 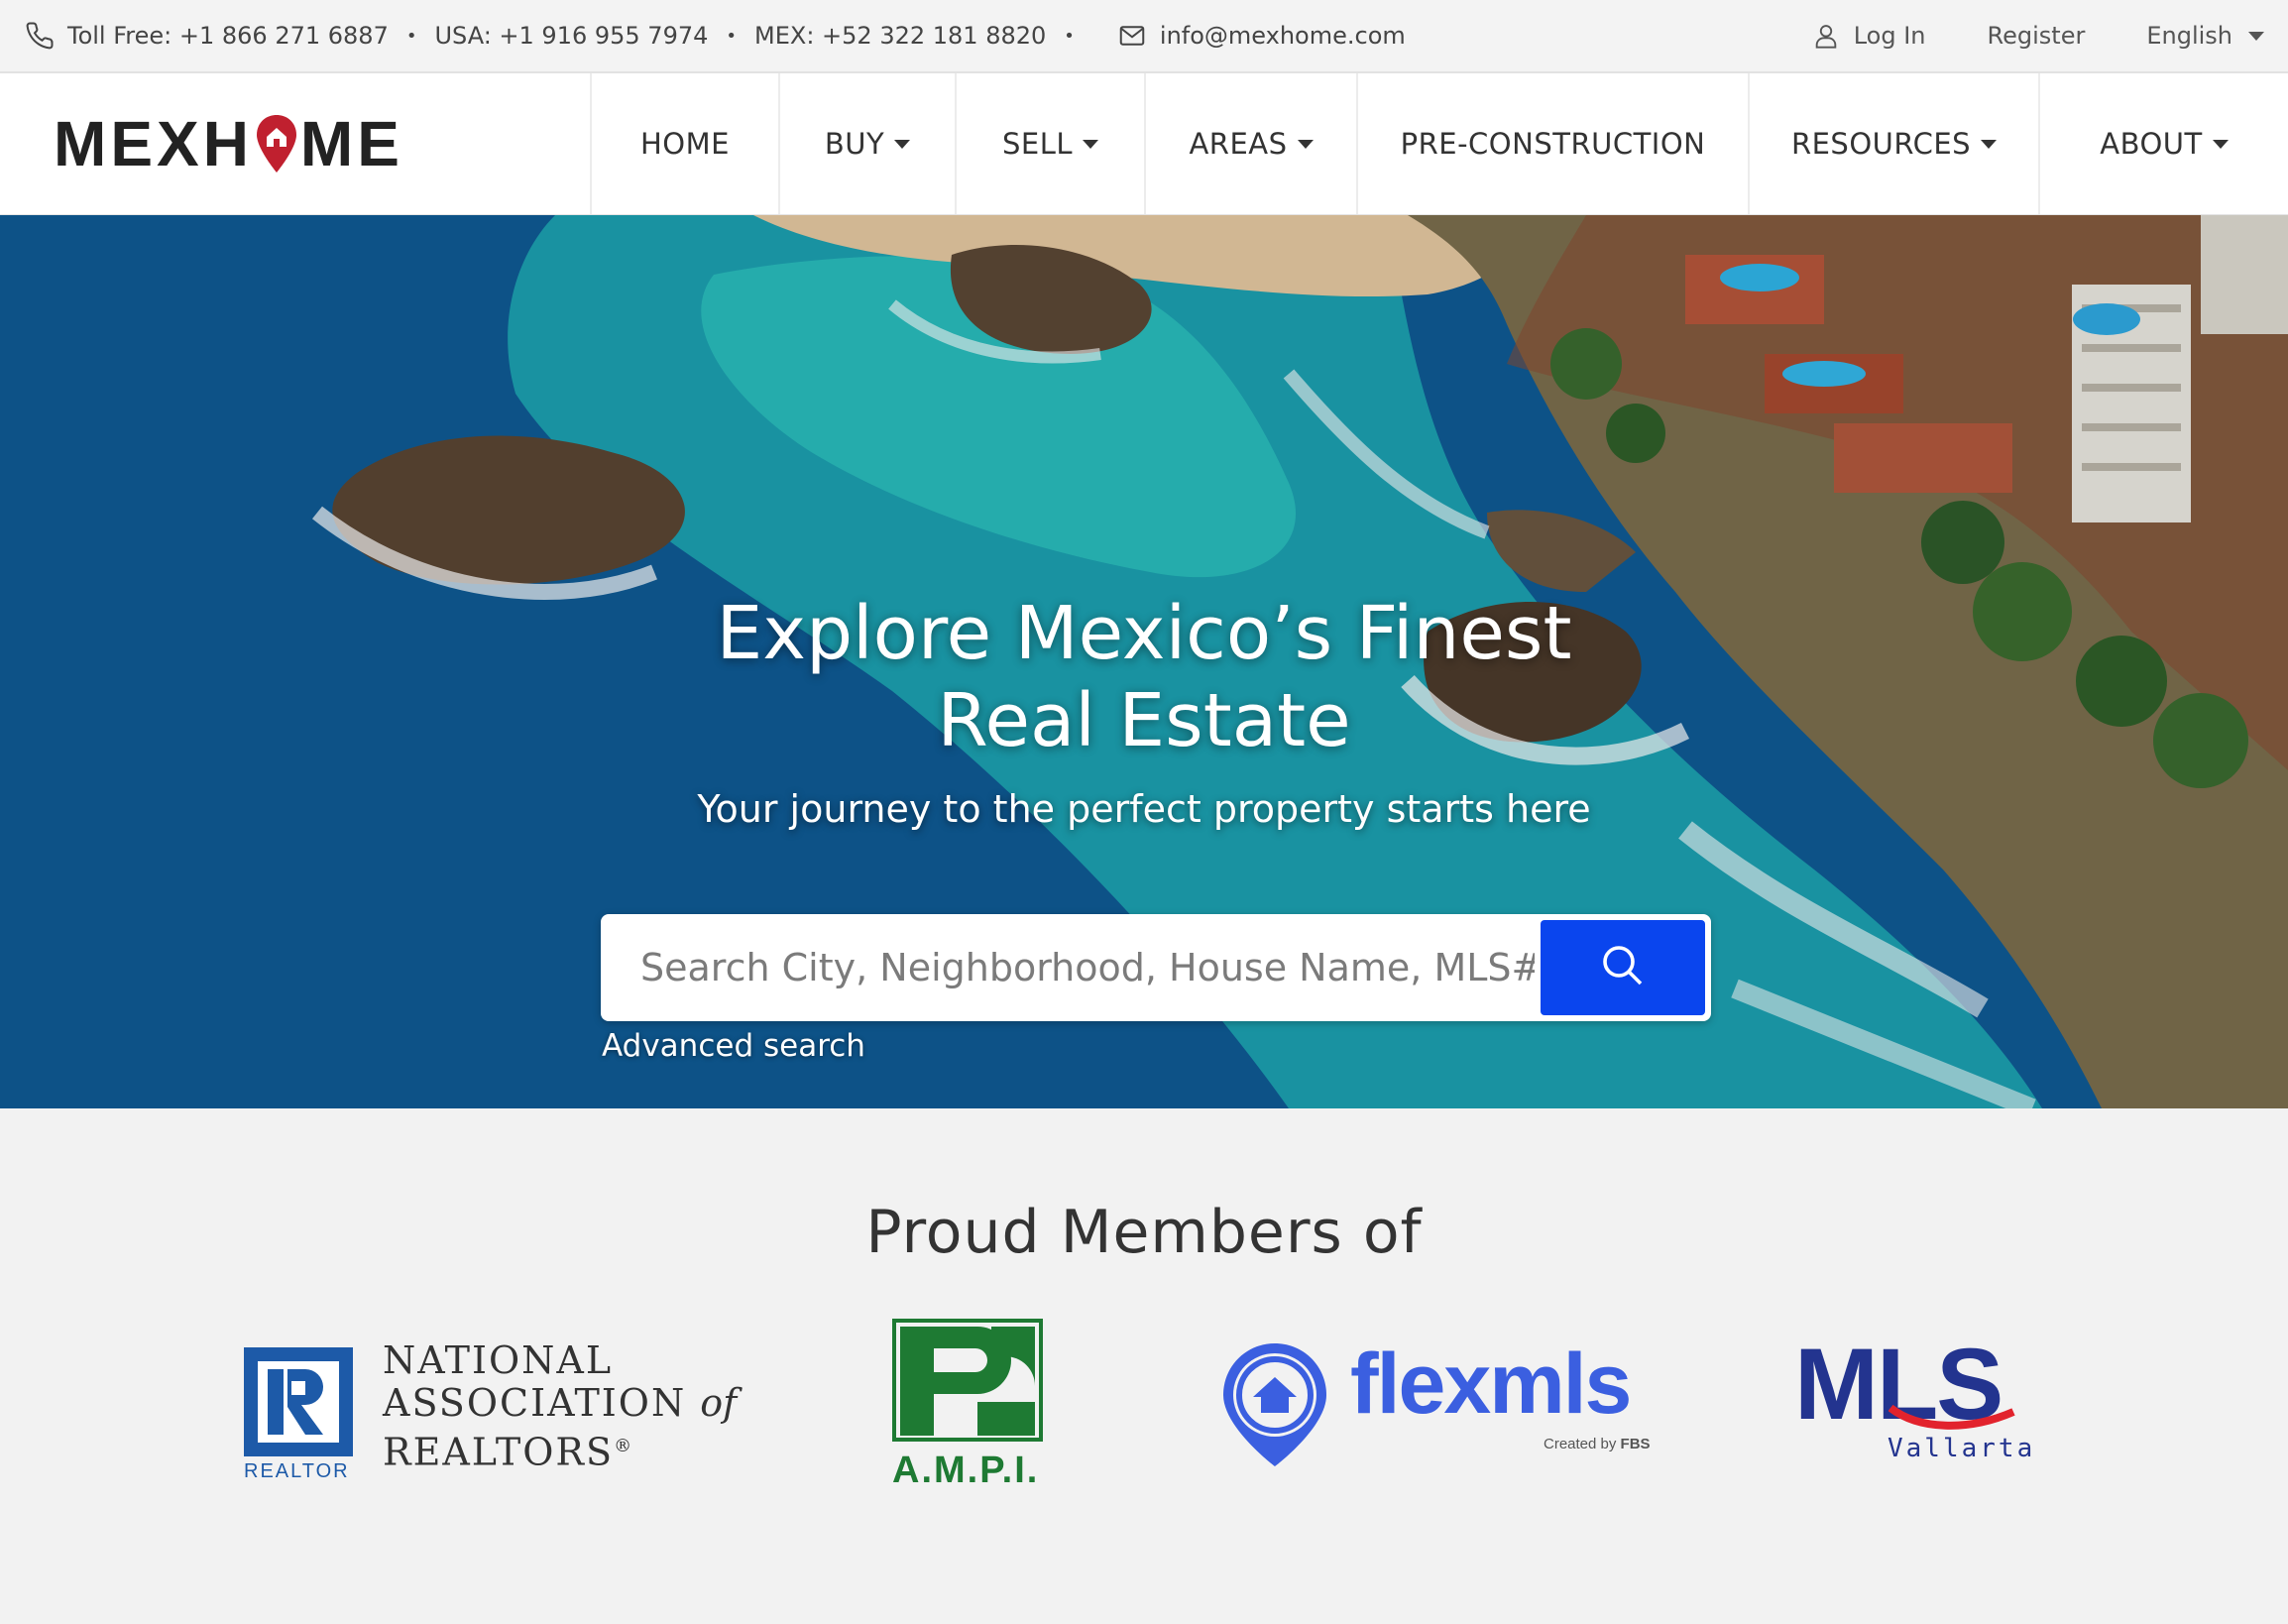 I want to click on members-title: Proud Members of, so click(x=1144, y=1232).